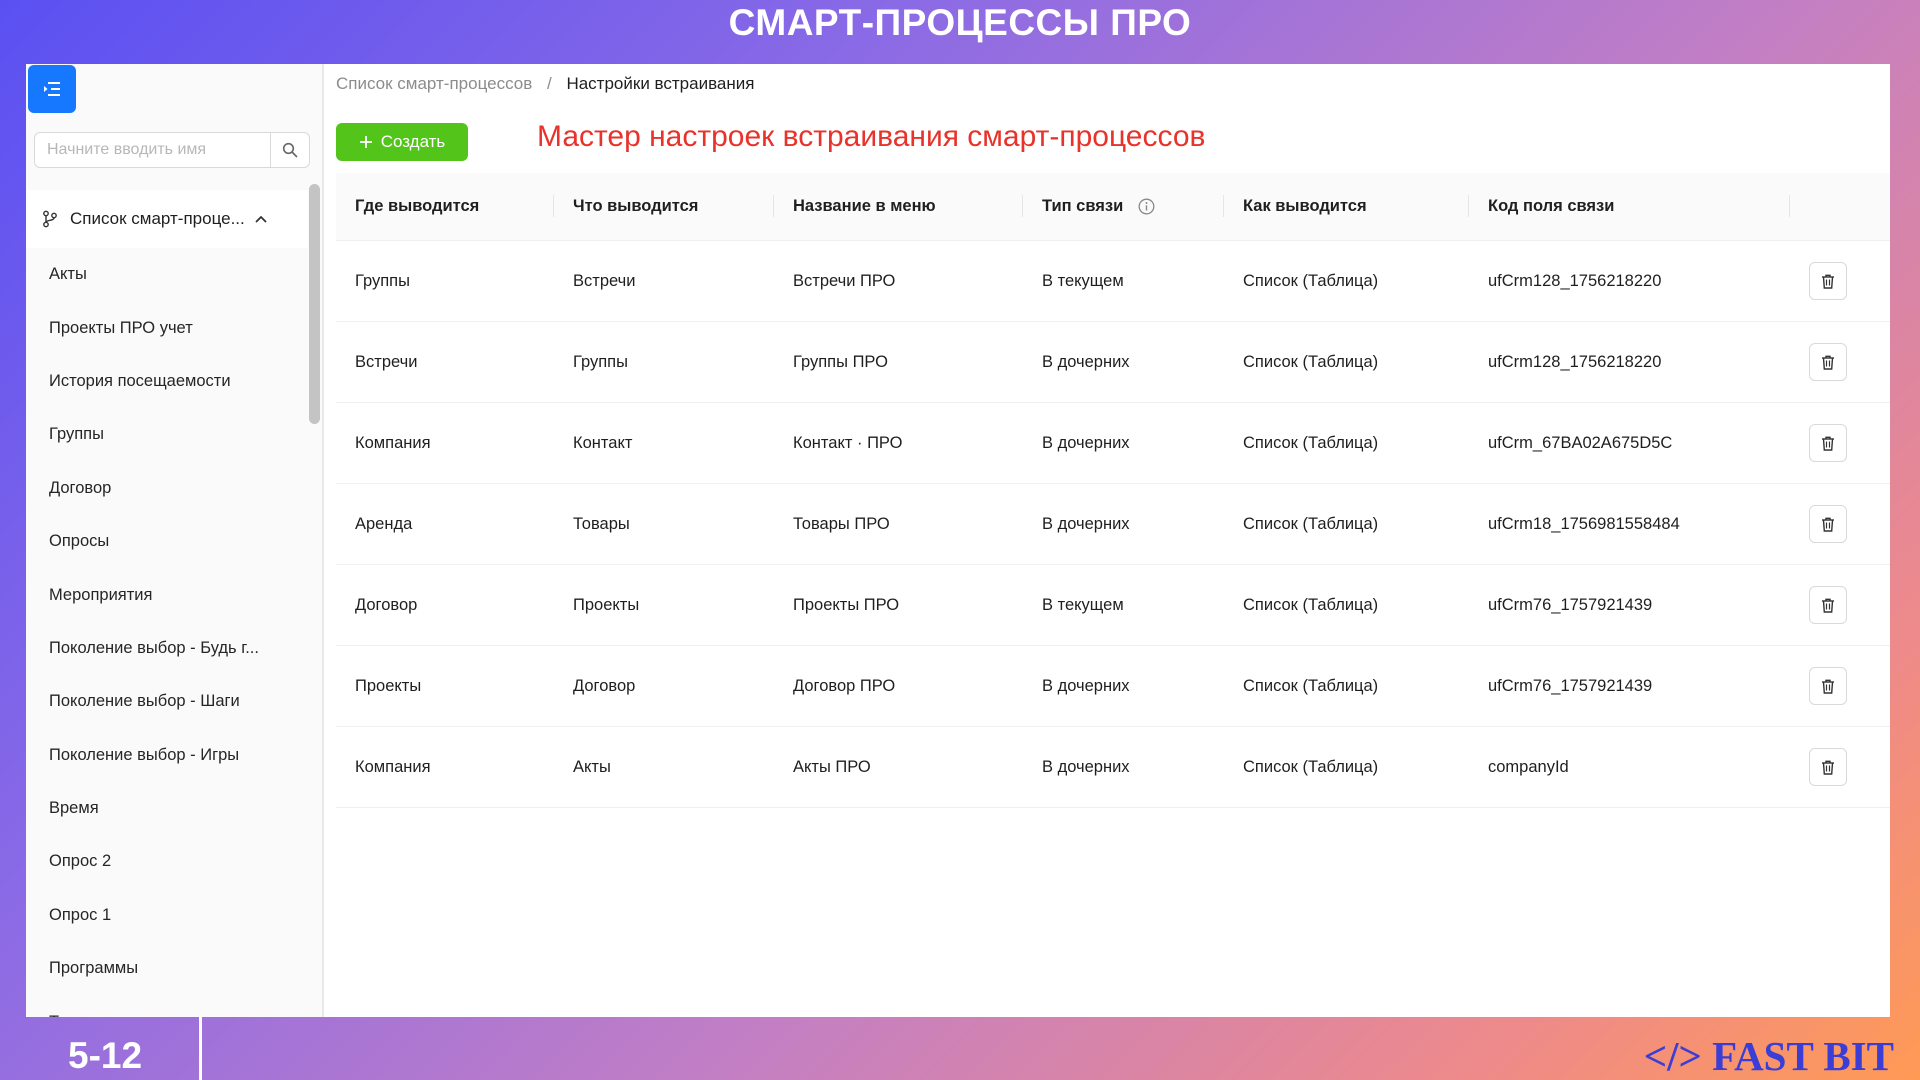 The height and width of the screenshot is (1080, 1920). Describe the element at coordinates (413, 141) in the screenshot. I see `create-button-label: Создать` at that location.